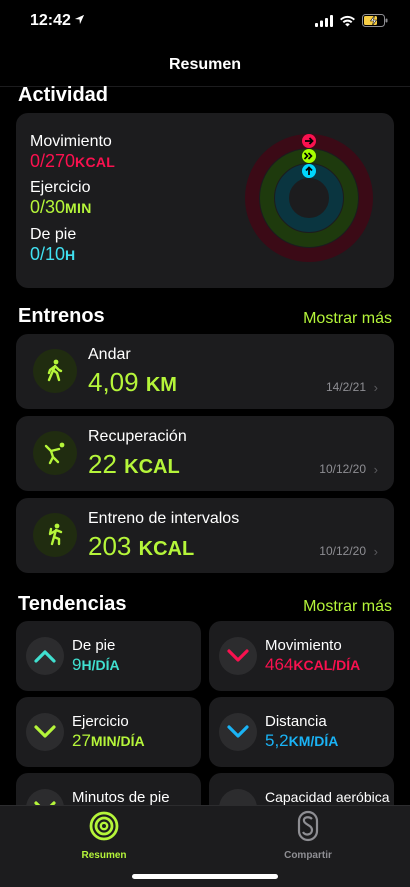  I want to click on trends-section-title: Tendencias, so click(72, 604).